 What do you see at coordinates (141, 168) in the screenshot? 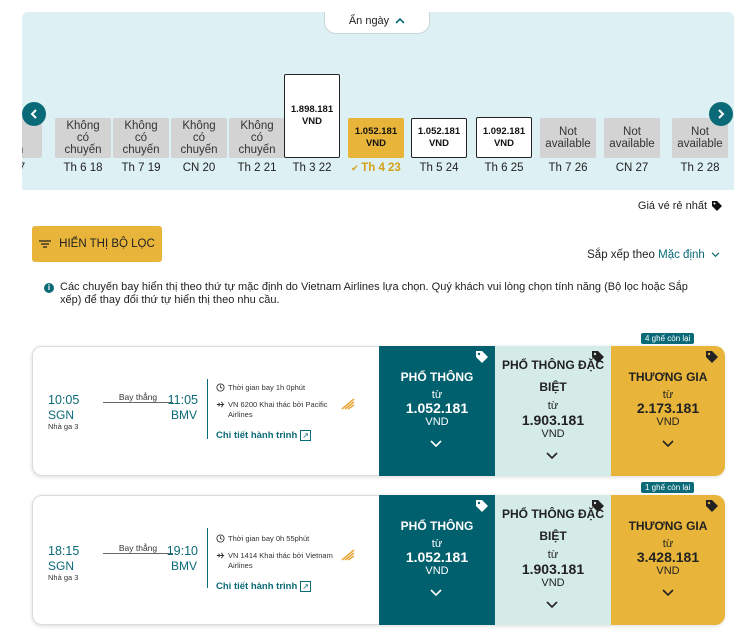
I see `date-bar-day: Th 7 19` at bounding box center [141, 168].